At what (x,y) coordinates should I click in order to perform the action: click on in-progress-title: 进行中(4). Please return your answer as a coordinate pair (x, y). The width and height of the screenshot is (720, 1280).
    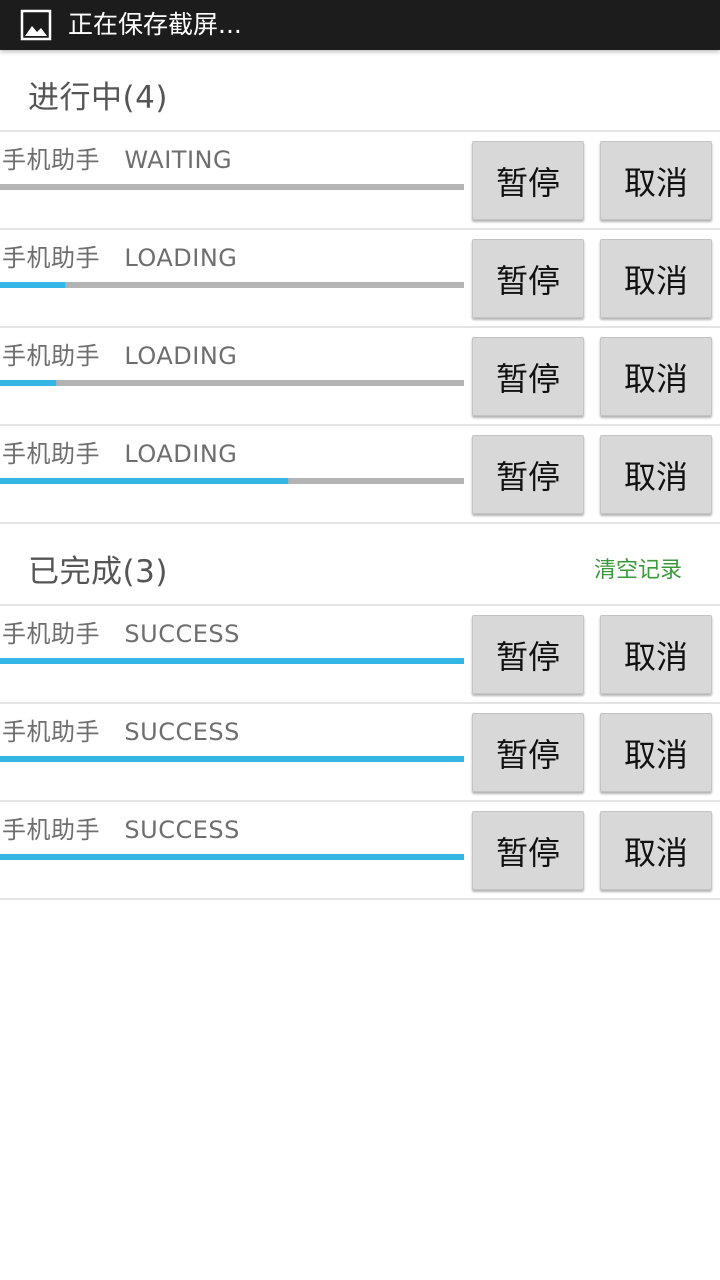
    Looking at the image, I should click on (98, 98).